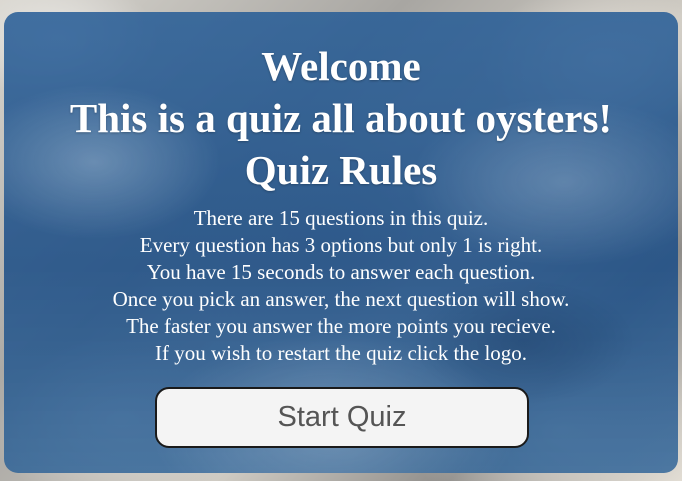  I want to click on welcome-title: Welcome, so click(341, 66).